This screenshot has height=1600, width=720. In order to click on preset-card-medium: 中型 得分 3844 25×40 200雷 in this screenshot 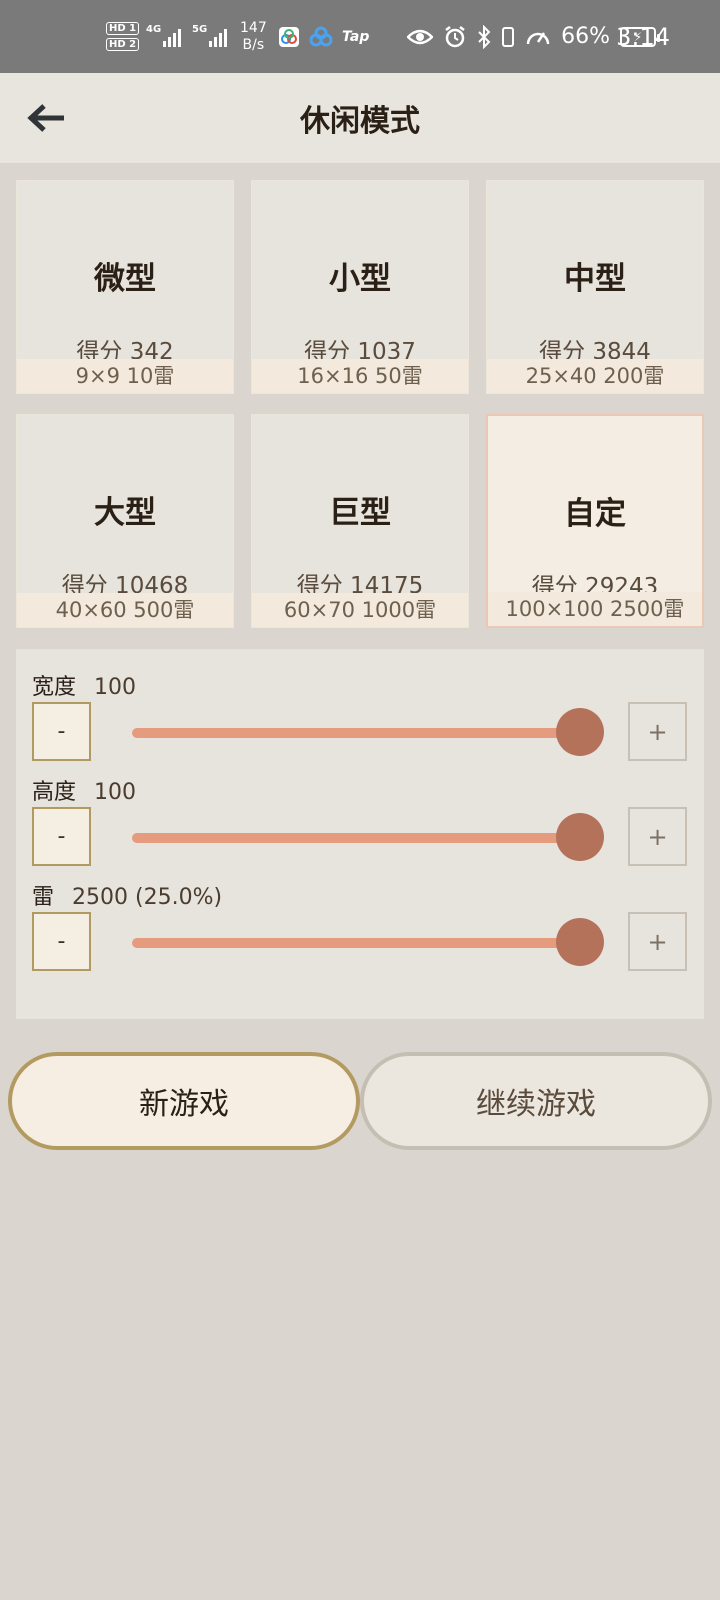, I will do `click(595, 287)`.